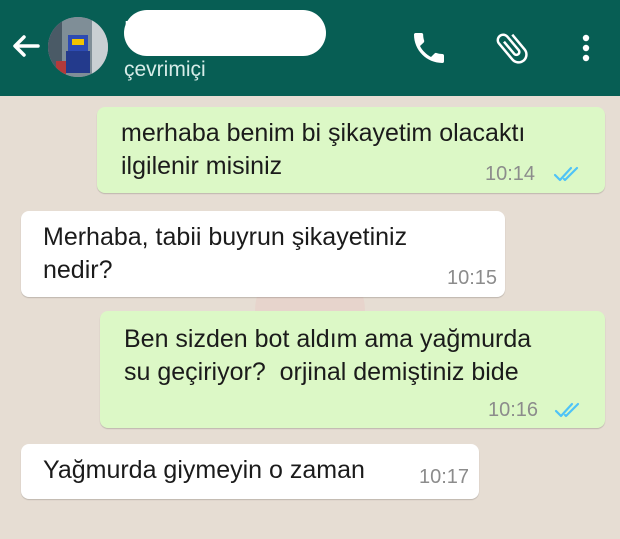 This screenshot has width=620, height=539. What do you see at coordinates (165, 69) in the screenshot?
I see `online-status: çevrimiçi` at bounding box center [165, 69].